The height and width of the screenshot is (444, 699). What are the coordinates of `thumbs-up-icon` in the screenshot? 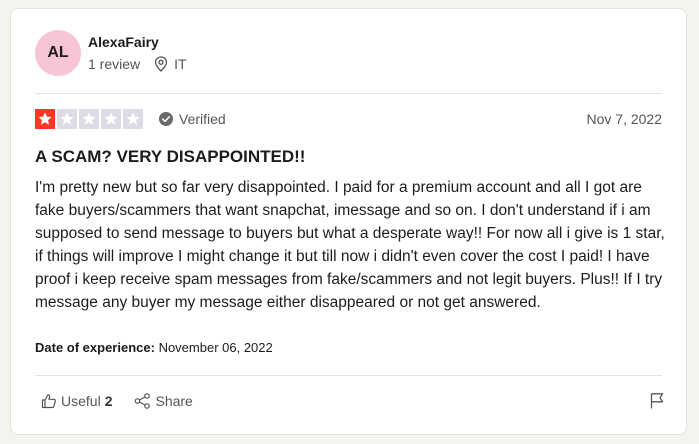 It's located at (51, 401).